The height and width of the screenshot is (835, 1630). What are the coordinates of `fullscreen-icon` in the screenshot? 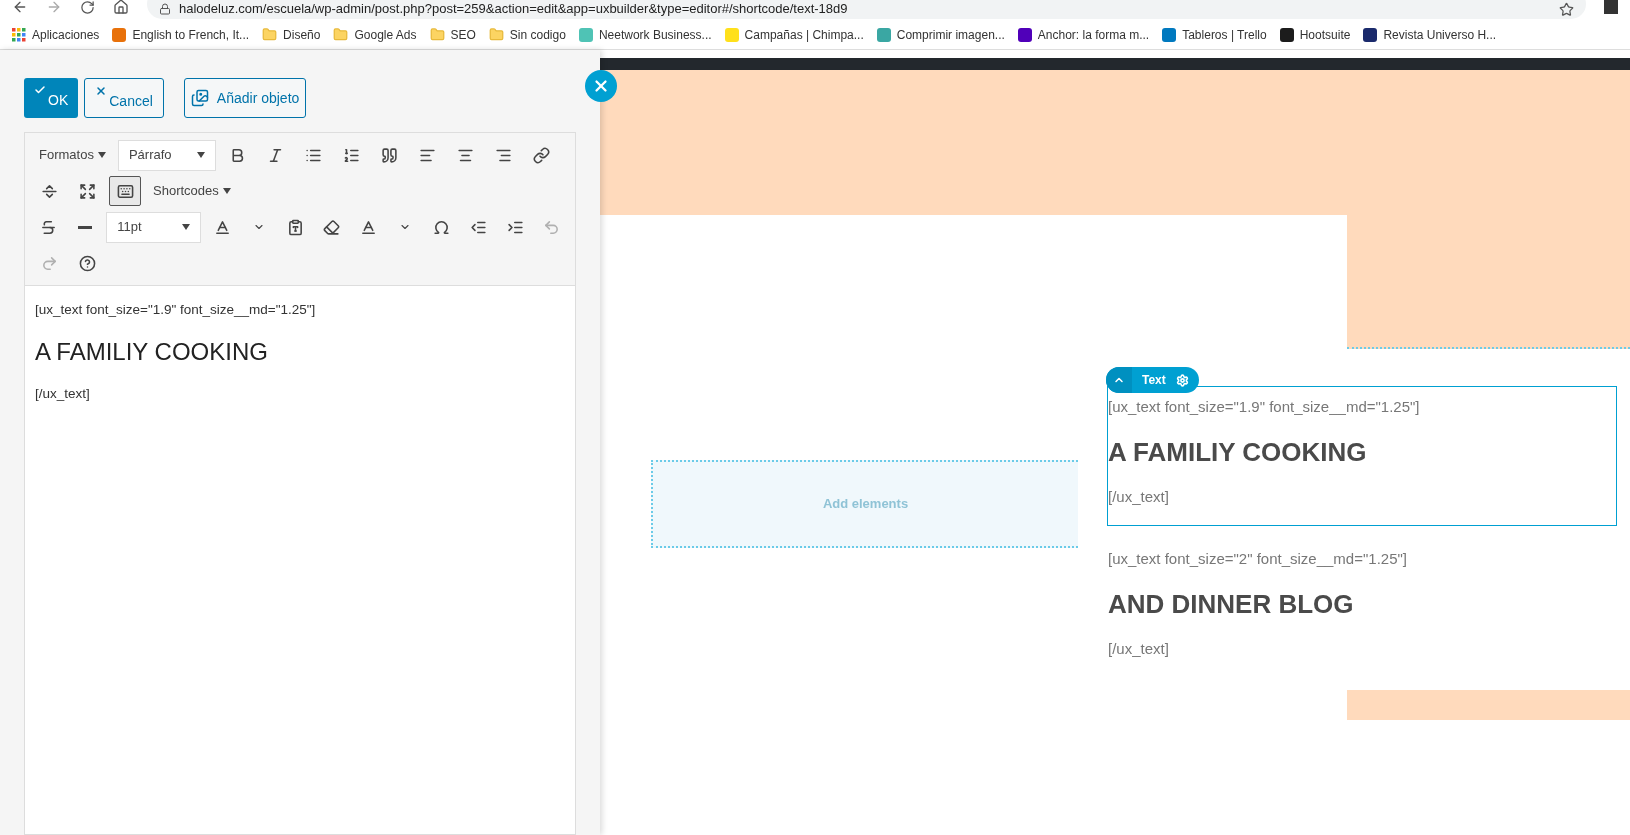 It's located at (87, 191).